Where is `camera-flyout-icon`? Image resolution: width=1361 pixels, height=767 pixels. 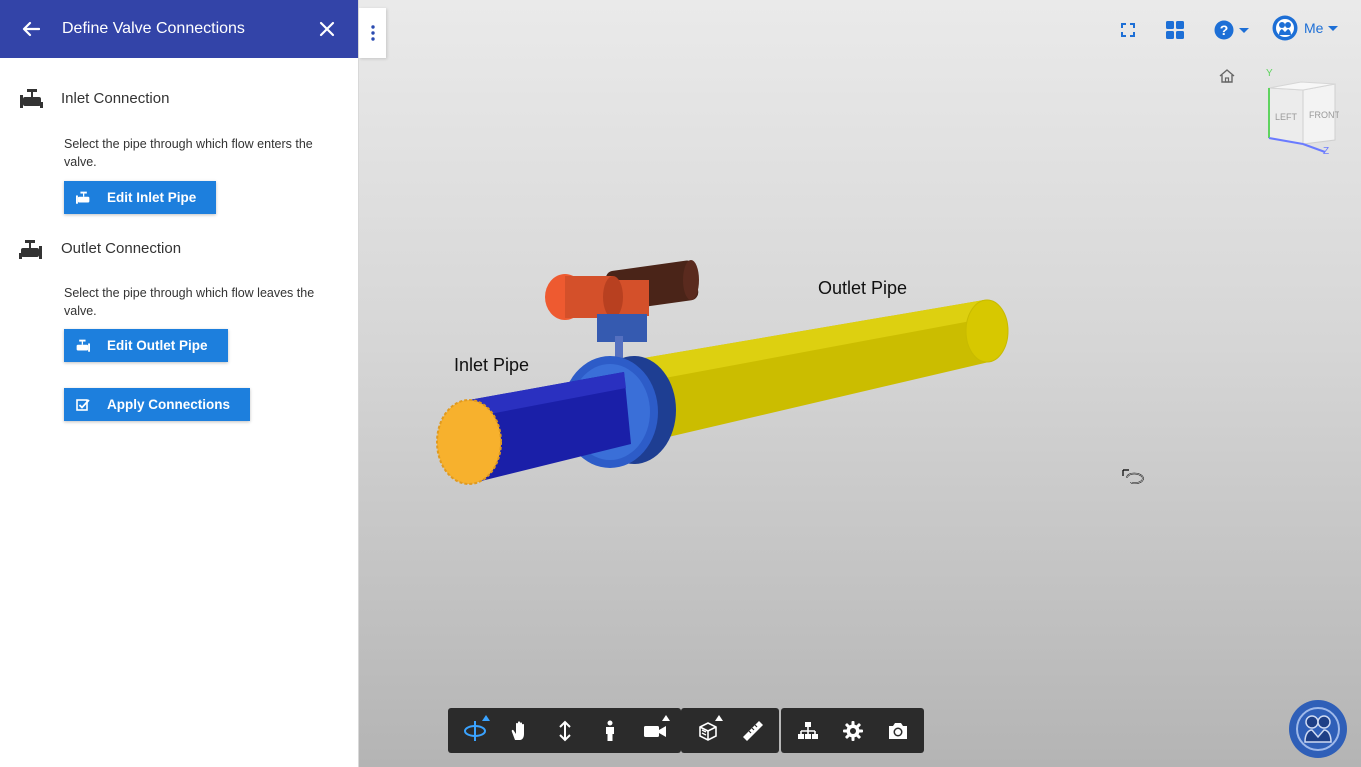
camera-flyout-icon is located at coordinates (666, 718).